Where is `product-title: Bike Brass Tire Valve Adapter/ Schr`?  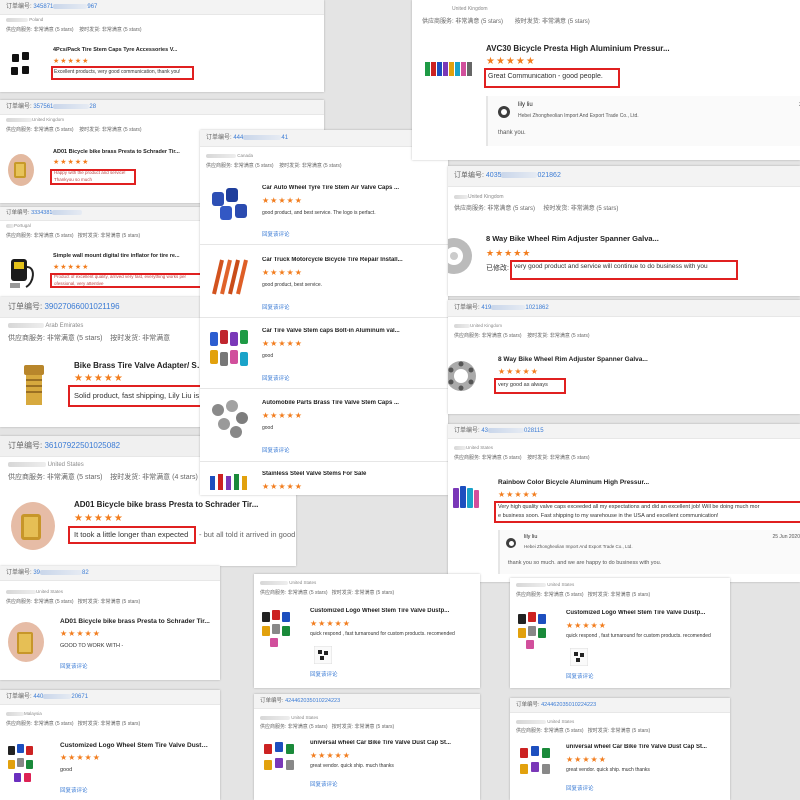 product-title: Bike Brass Tire Valve Adapter/ Schr is located at coordinates (140, 365).